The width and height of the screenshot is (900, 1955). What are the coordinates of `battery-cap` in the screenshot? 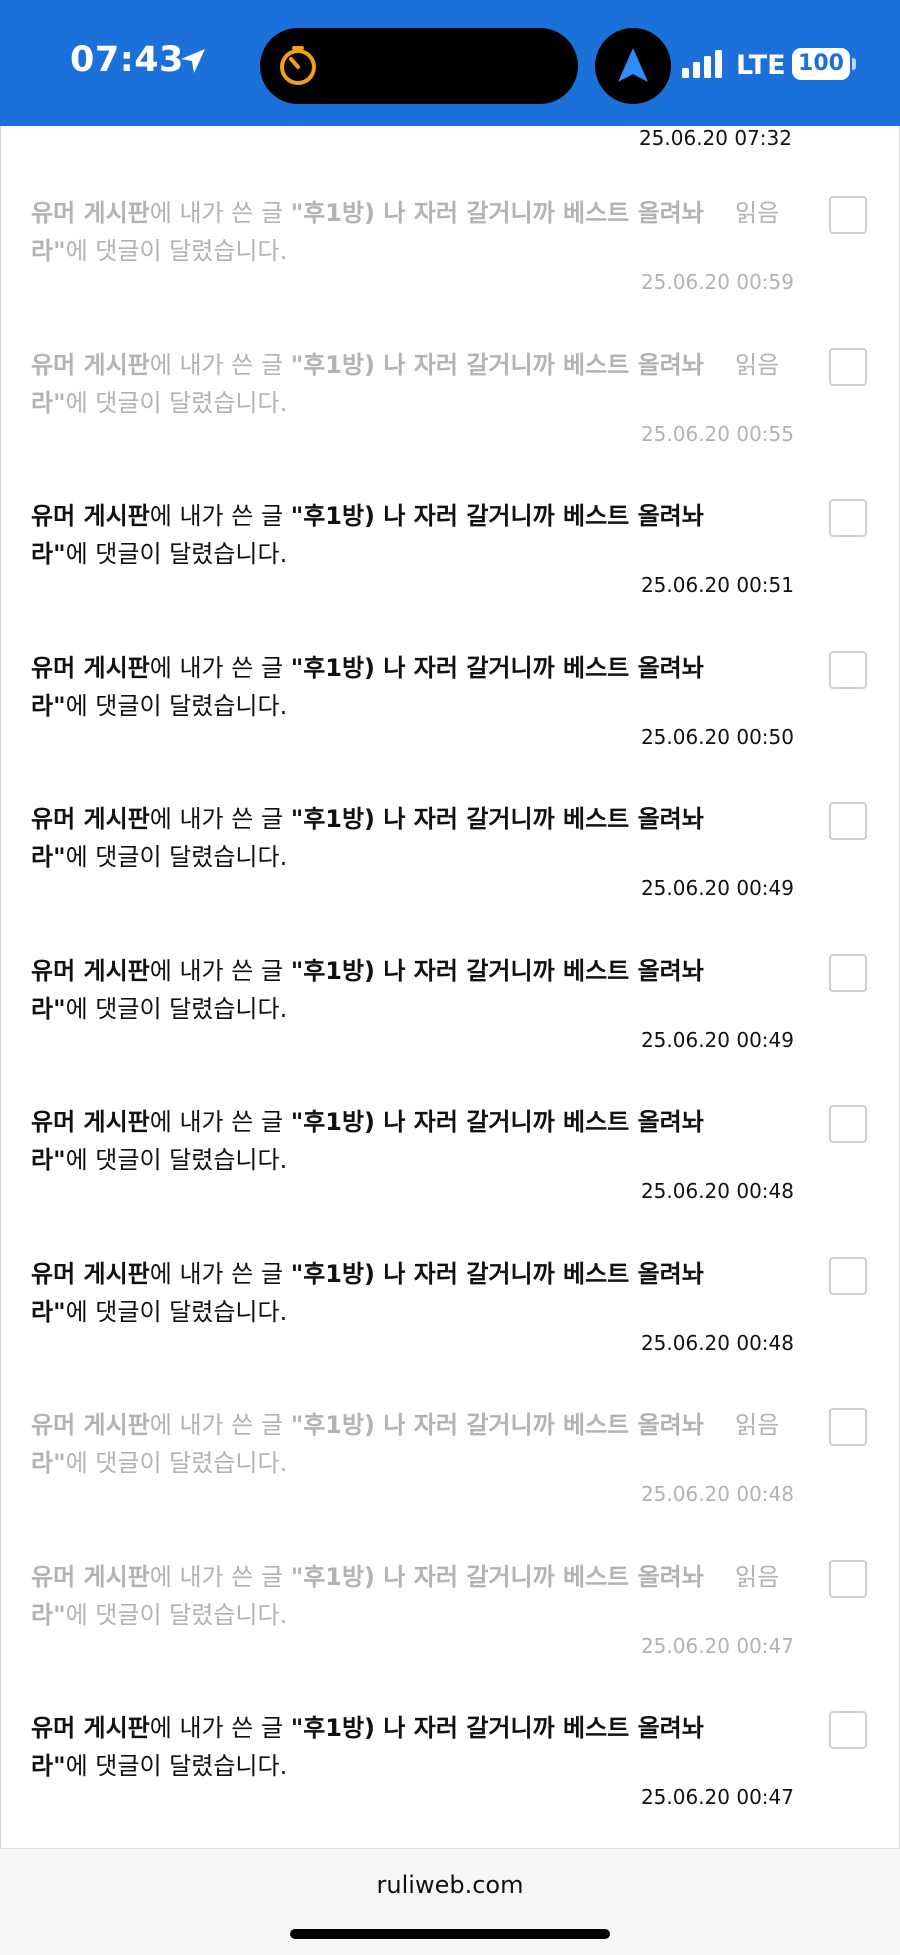 It's located at (854, 64).